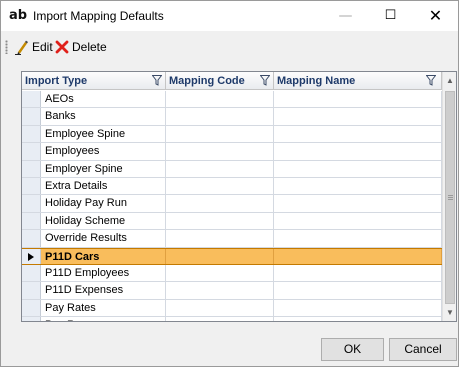  I want to click on maximize-button: ☐, so click(390, 16).